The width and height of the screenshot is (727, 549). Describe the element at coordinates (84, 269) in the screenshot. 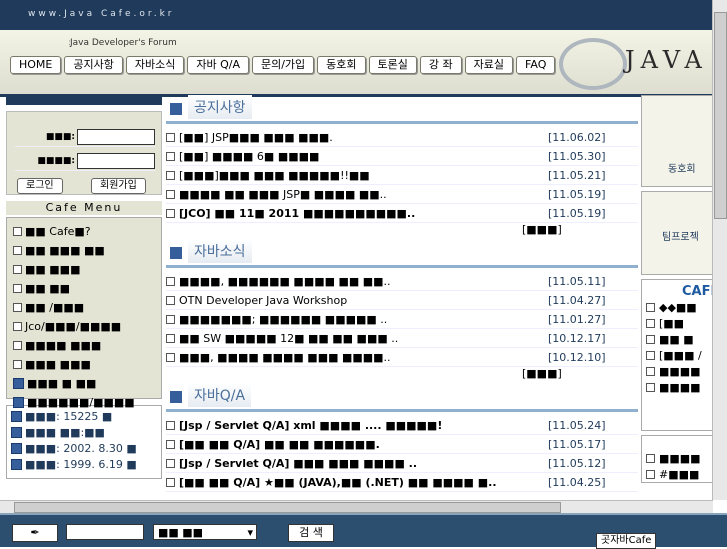

I see `menu-item: ■■ ■■■` at that location.